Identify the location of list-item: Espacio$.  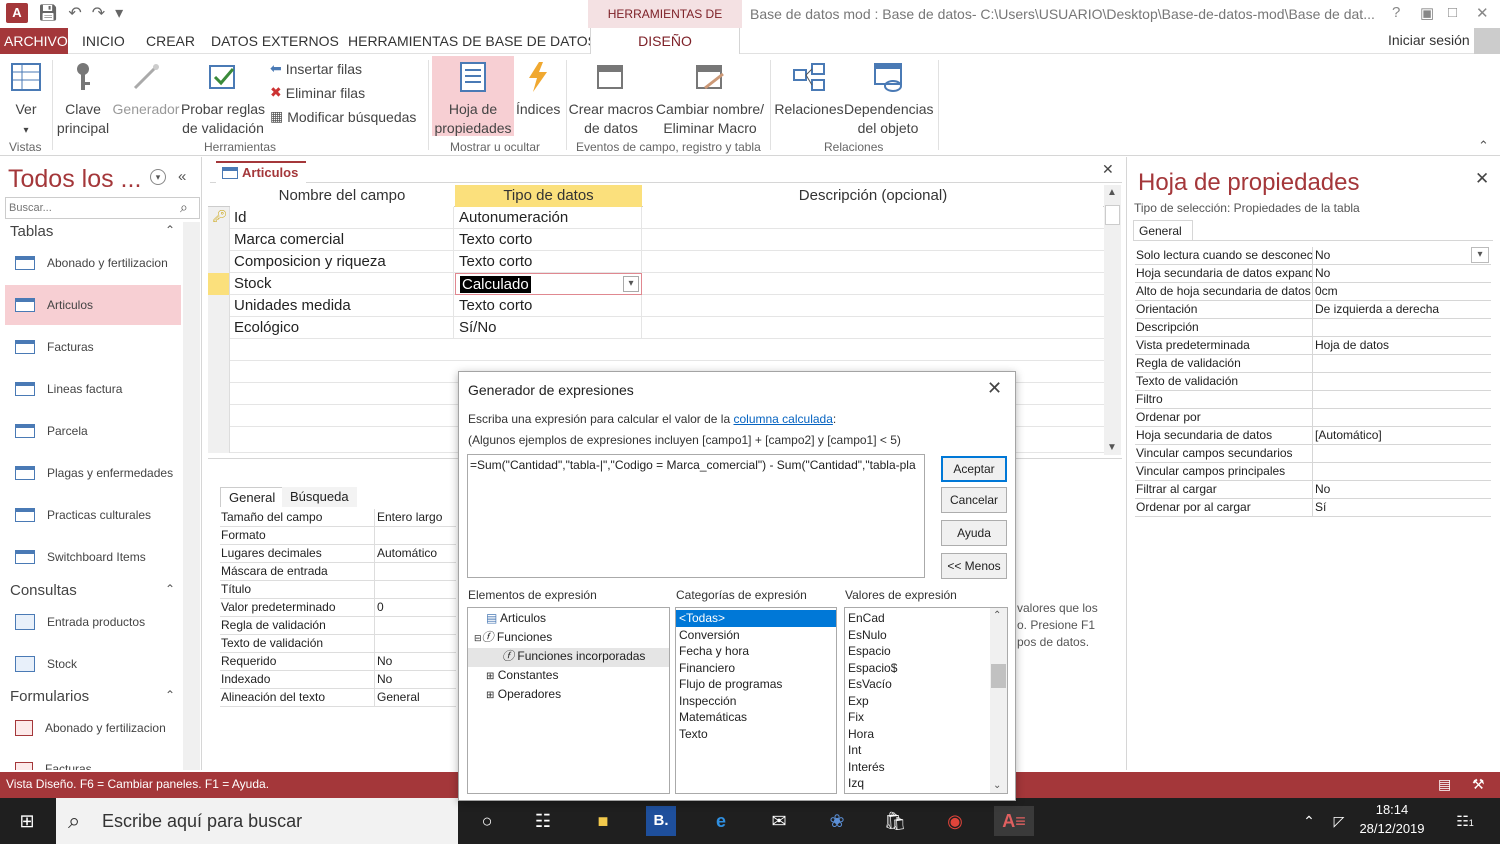
(926, 668).